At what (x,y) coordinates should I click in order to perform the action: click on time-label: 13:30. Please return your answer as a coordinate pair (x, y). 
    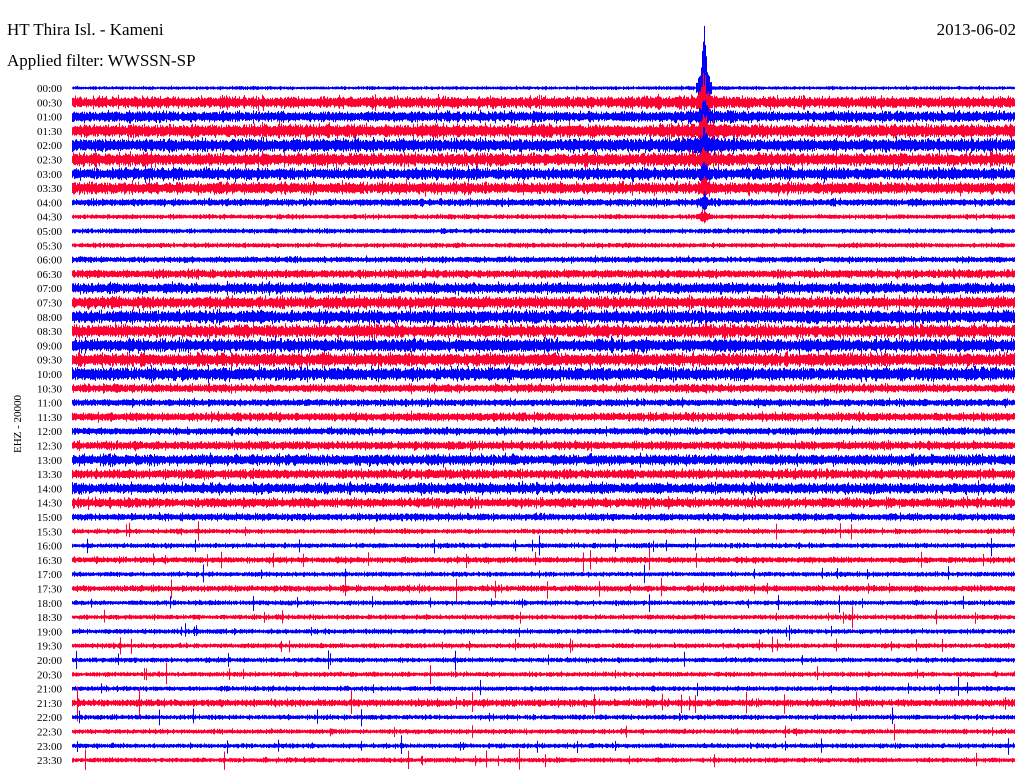
    Looking at the image, I should click on (50, 475).